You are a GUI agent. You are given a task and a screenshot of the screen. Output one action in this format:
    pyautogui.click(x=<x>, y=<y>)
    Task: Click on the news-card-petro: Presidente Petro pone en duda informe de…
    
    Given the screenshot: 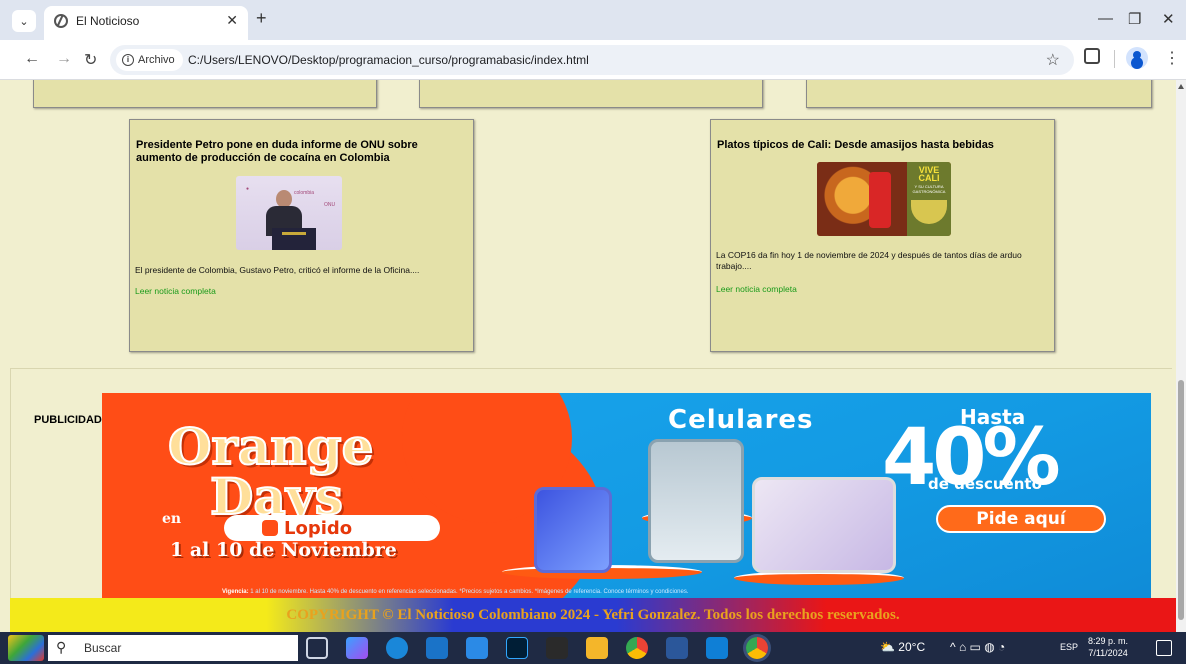 What is the action you would take?
    pyautogui.click(x=301, y=235)
    